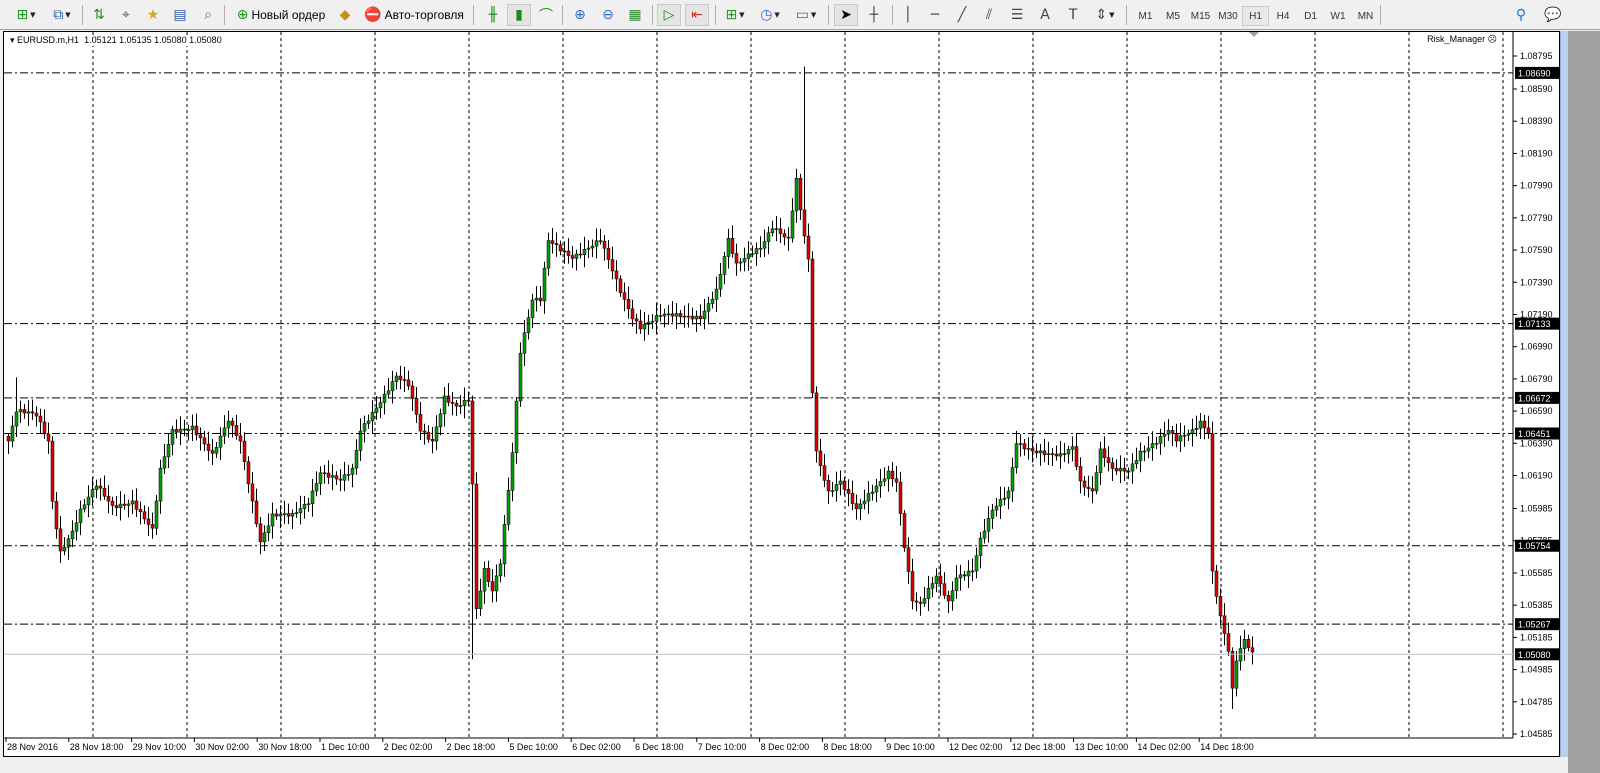 The image size is (1600, 773). Describe the element at coordinates (288, 15) in the screenshot. I see `new-order-label: Новый ордер` at that location.